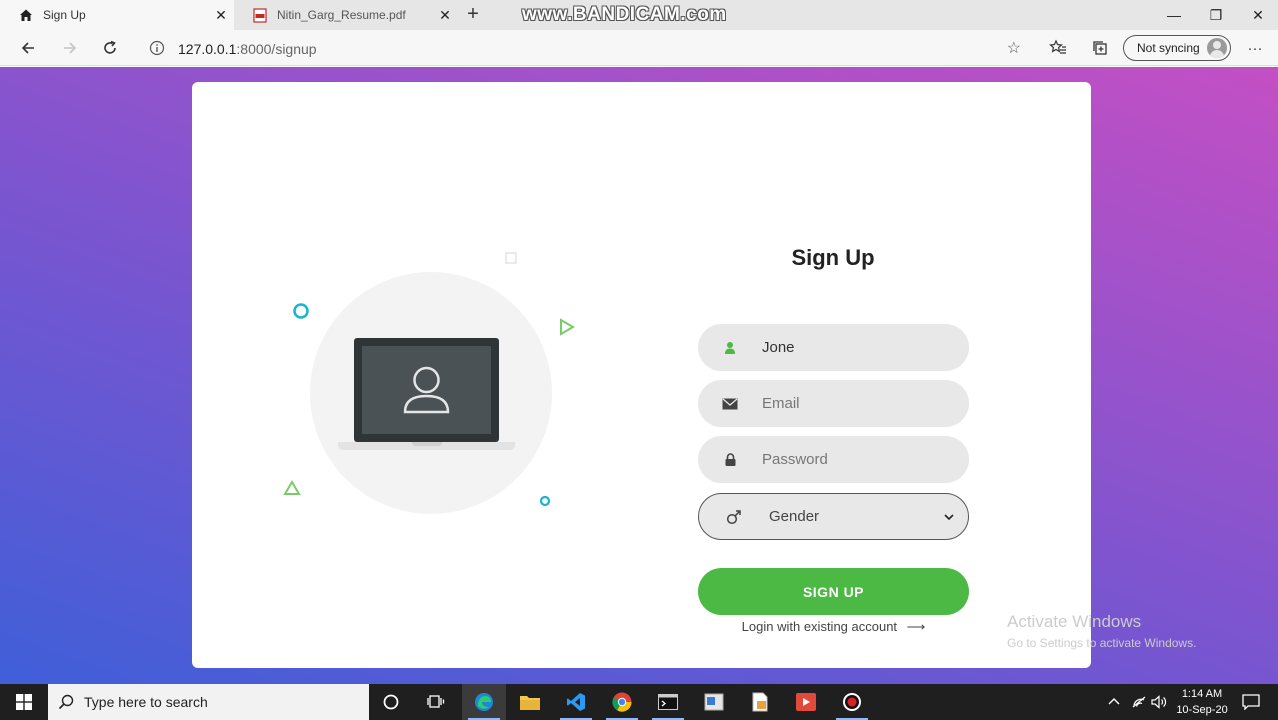 The image size is (1278, 720). What do you see at coordinates (260, 15) in the screenshot?
I see `pdf-icon` at bounding box center [260, 15].